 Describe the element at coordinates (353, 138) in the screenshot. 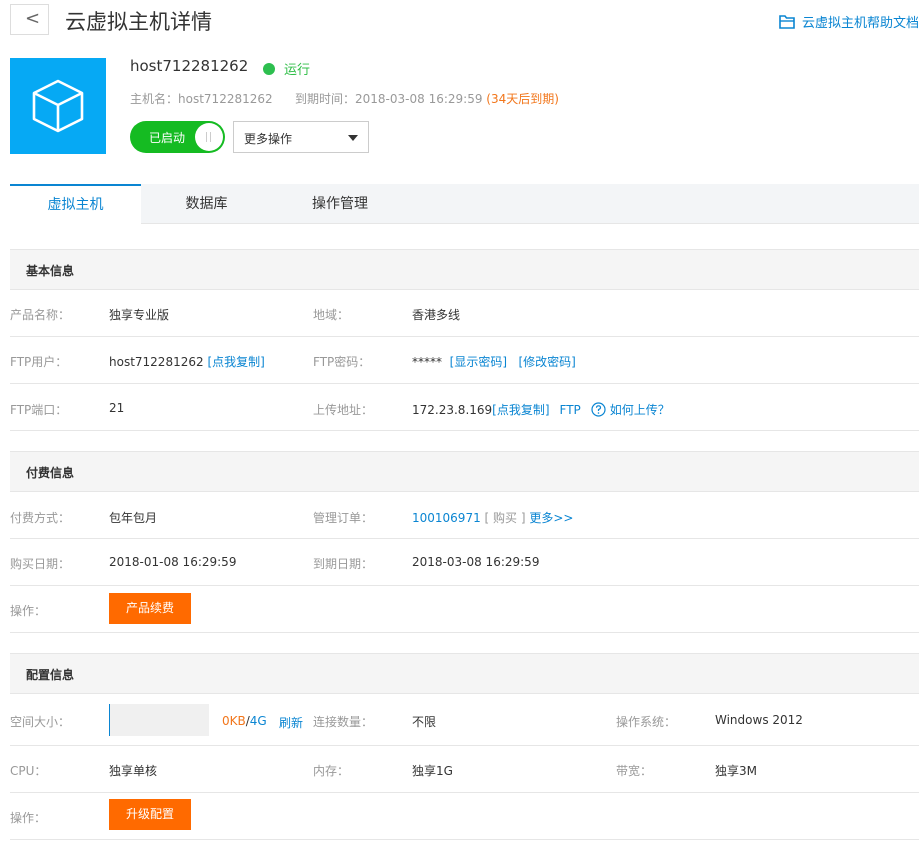

I see `chevron-down-icon` at that location.